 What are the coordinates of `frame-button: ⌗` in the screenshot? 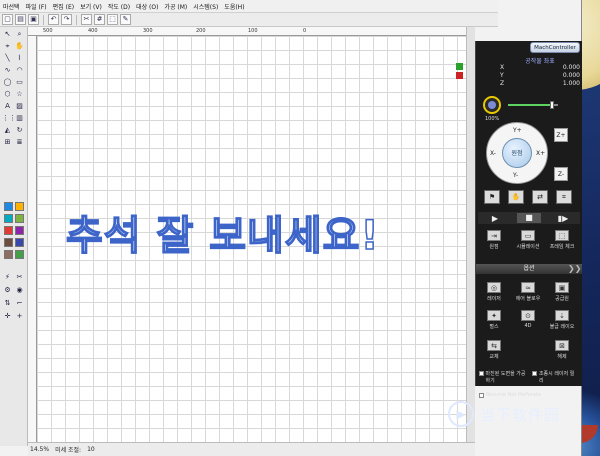 It's located at (564, 197).